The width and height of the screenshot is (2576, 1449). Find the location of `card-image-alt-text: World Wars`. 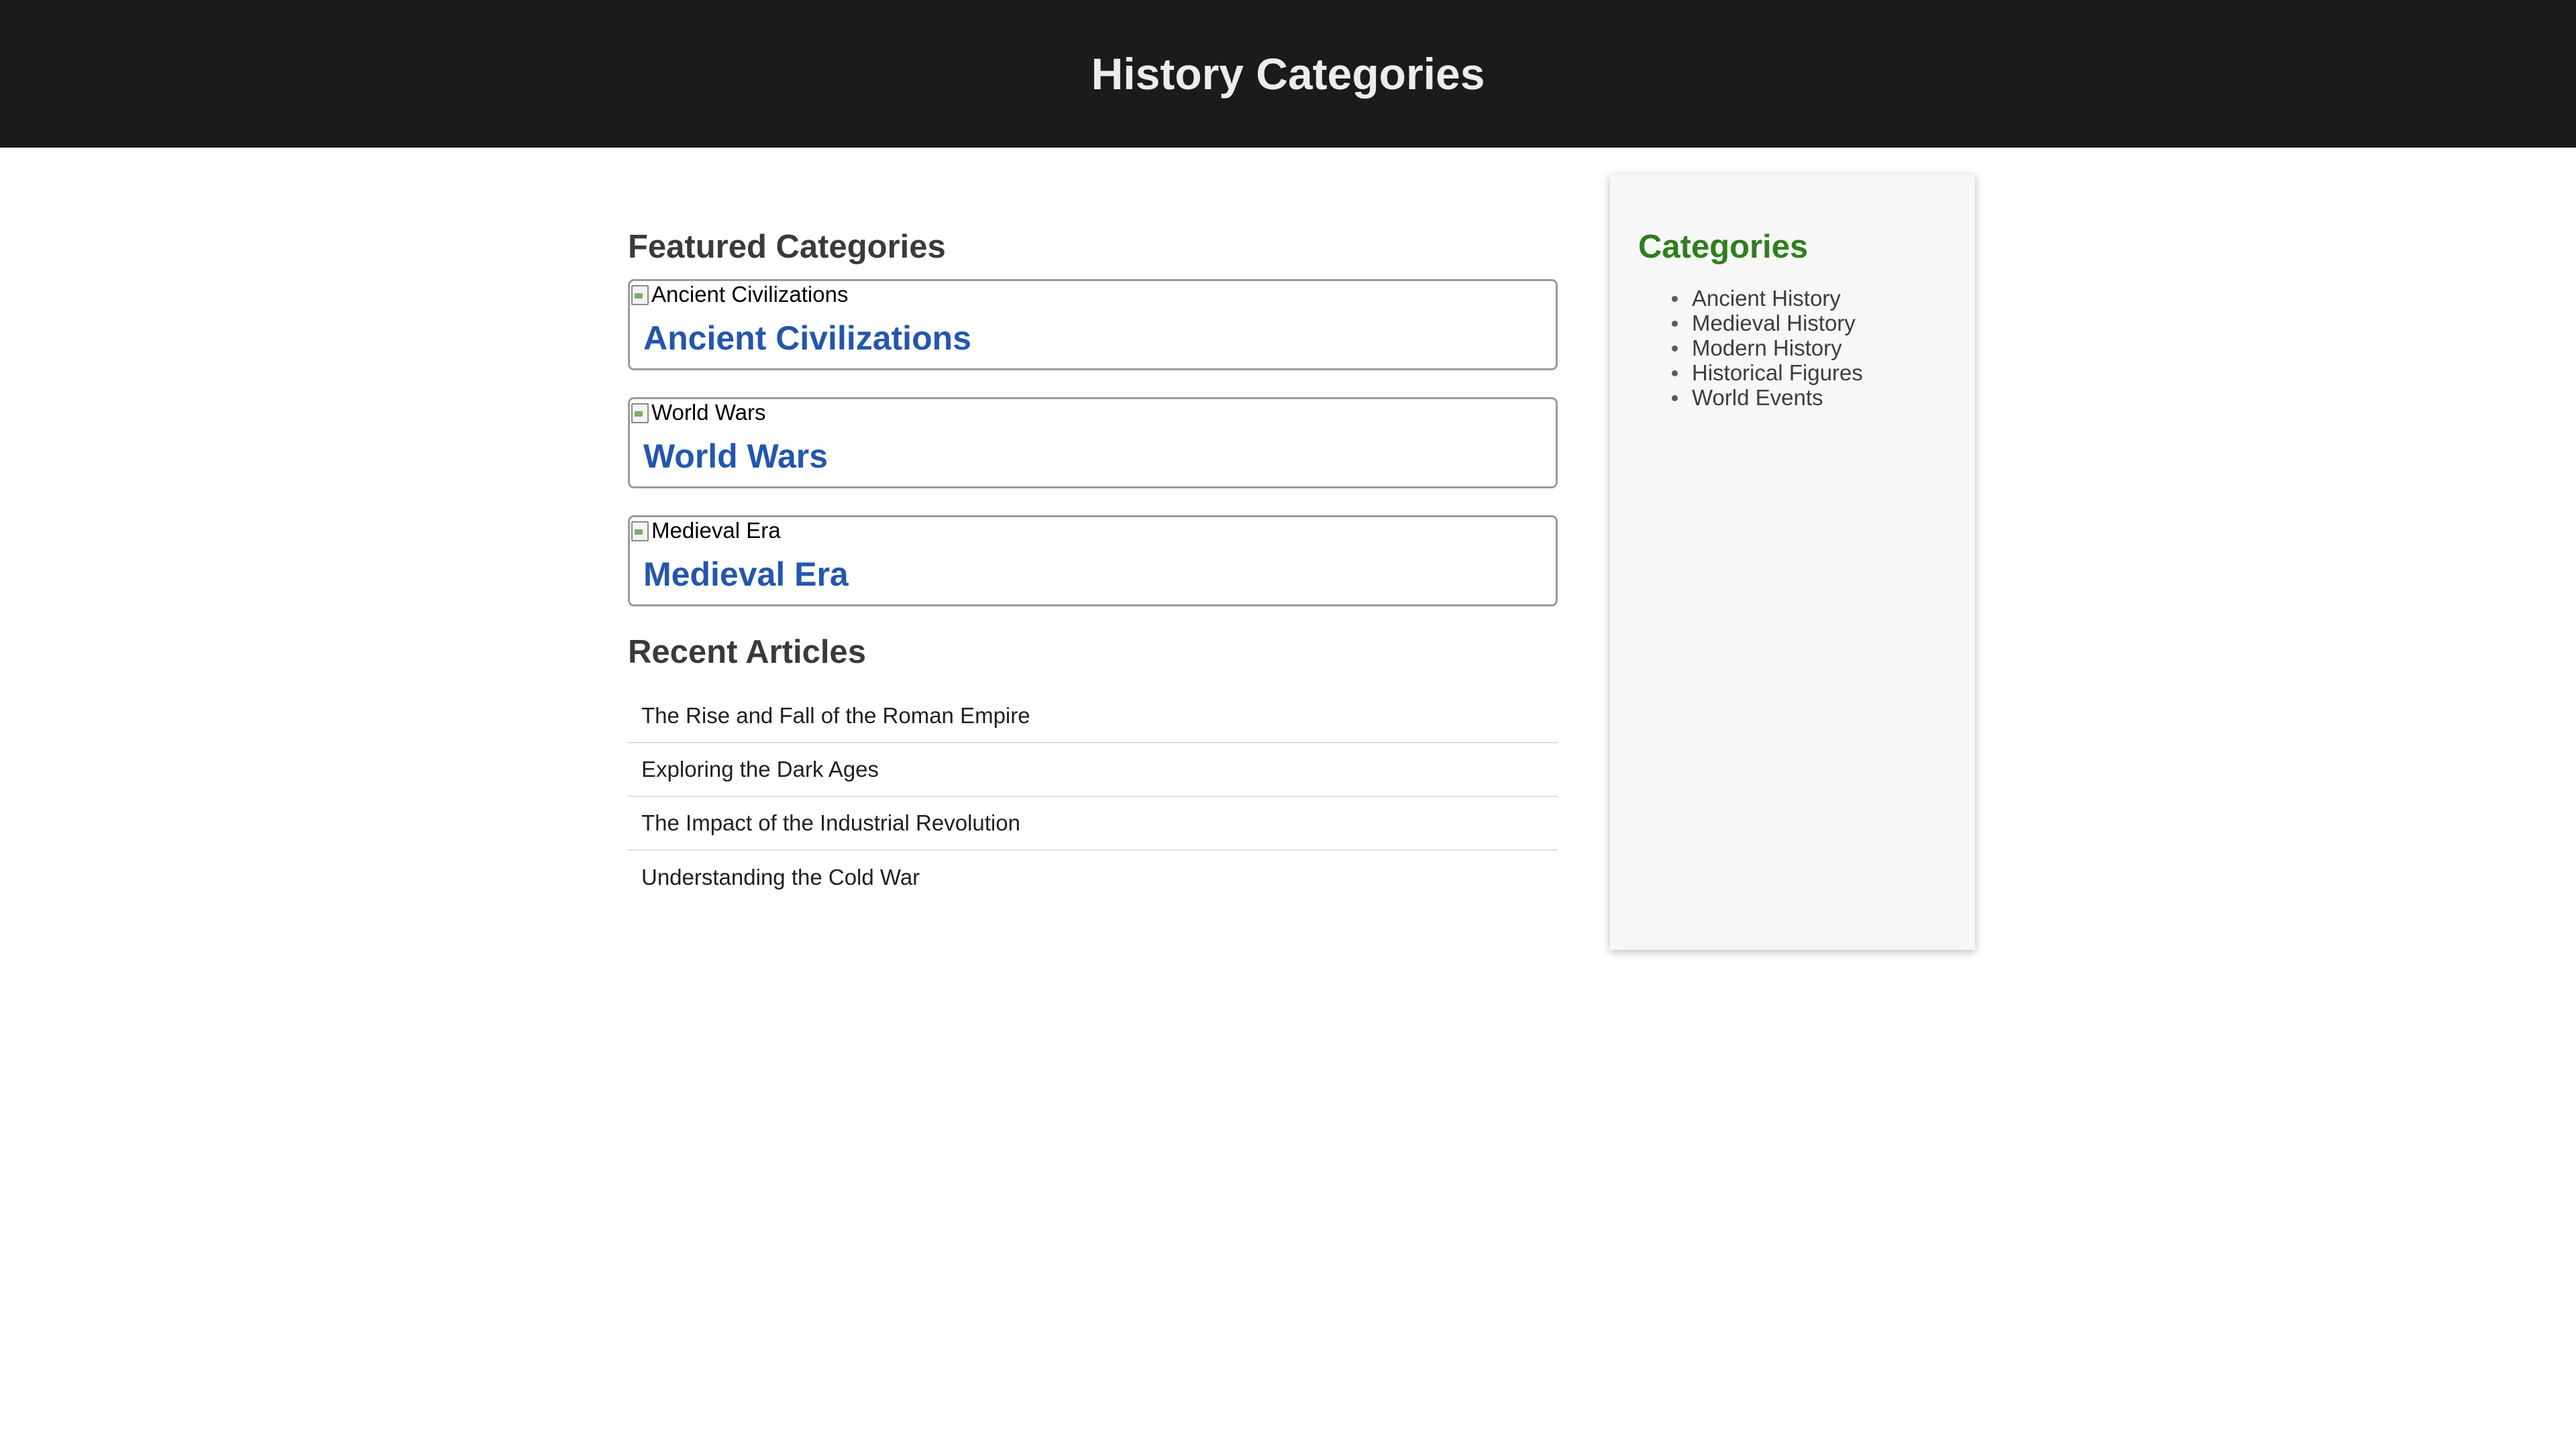

card-image-alt-text: World Wars is located at coordinates (708, 412).